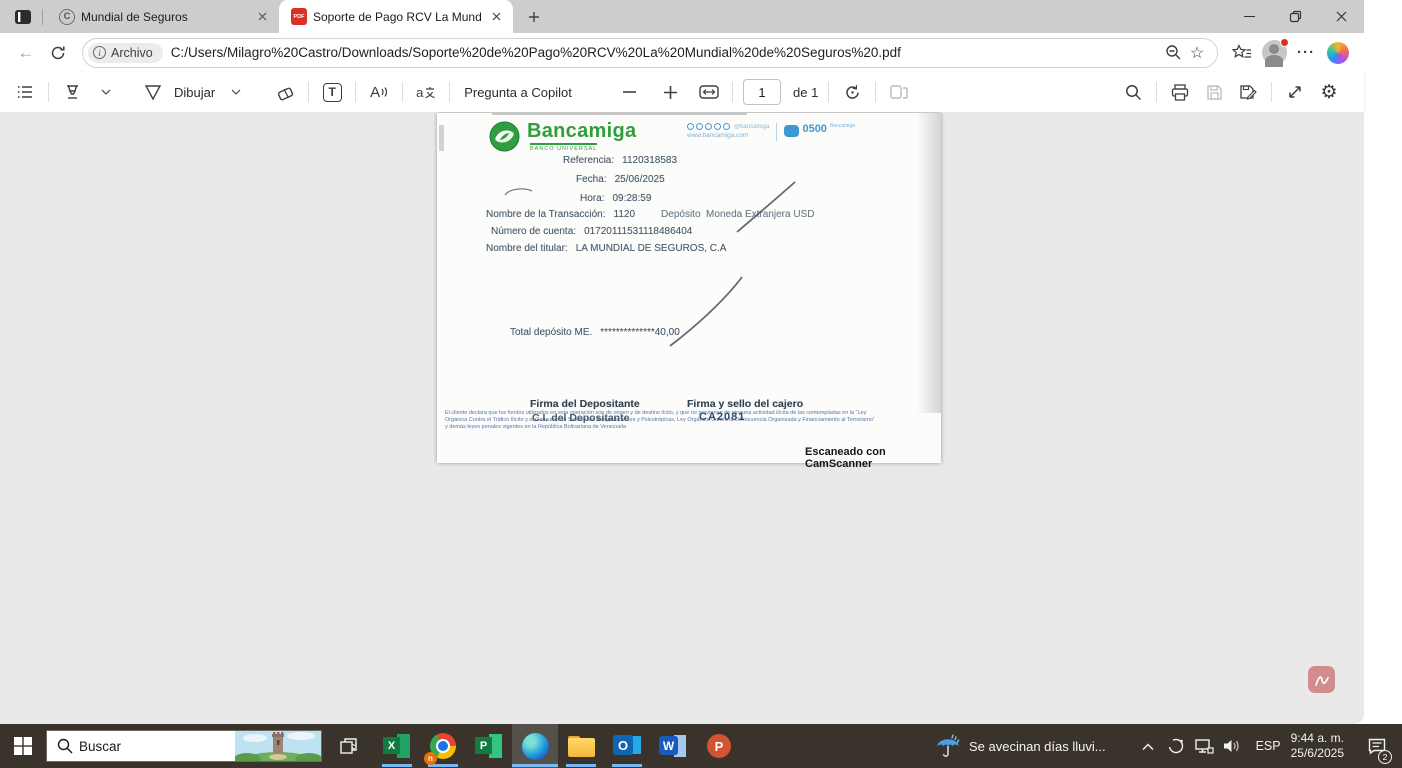 This screenshot has width=1402, height=768. What do you see at coordinates (948, 745) in the screenshot?
I see `umbrella-rain-icon` at bounding box center [948, 745].